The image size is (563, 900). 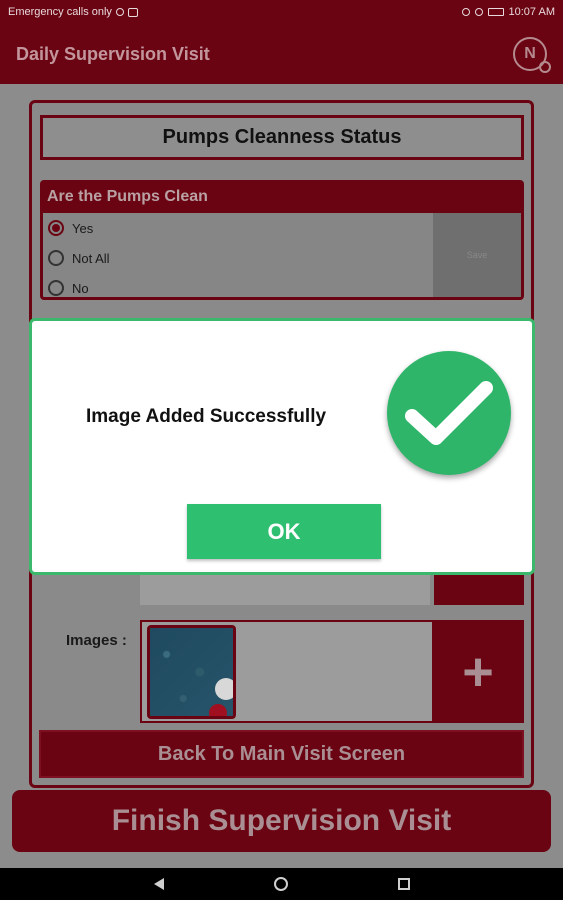 I want to click on checkmark-icon, so click(x=449, y=413).